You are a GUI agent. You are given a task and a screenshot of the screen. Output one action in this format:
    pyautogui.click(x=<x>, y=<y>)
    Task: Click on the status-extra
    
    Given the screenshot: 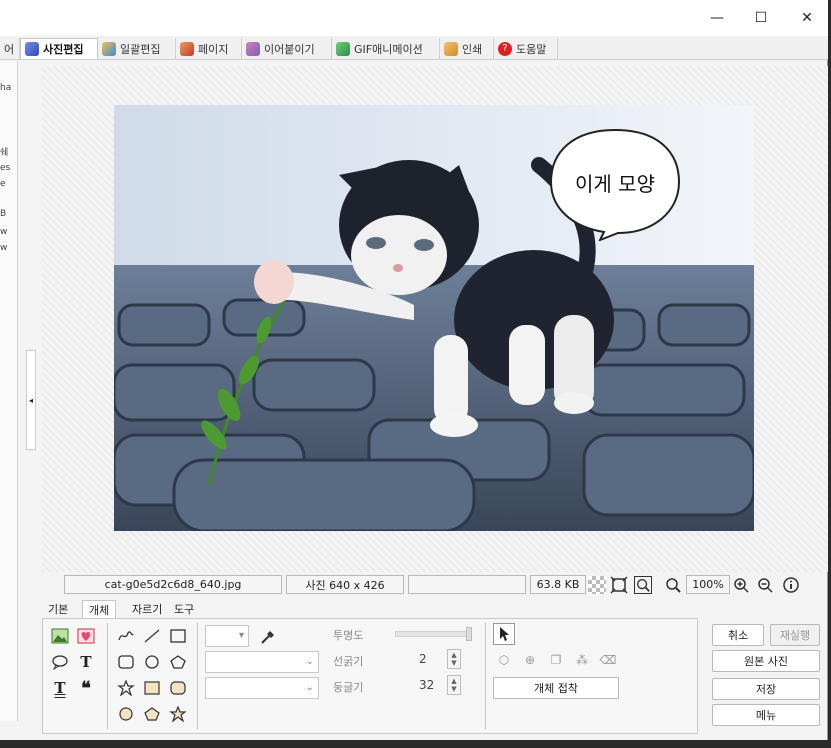 What is the action you would take?
    pyautogui.click(x=467, y=584)
    